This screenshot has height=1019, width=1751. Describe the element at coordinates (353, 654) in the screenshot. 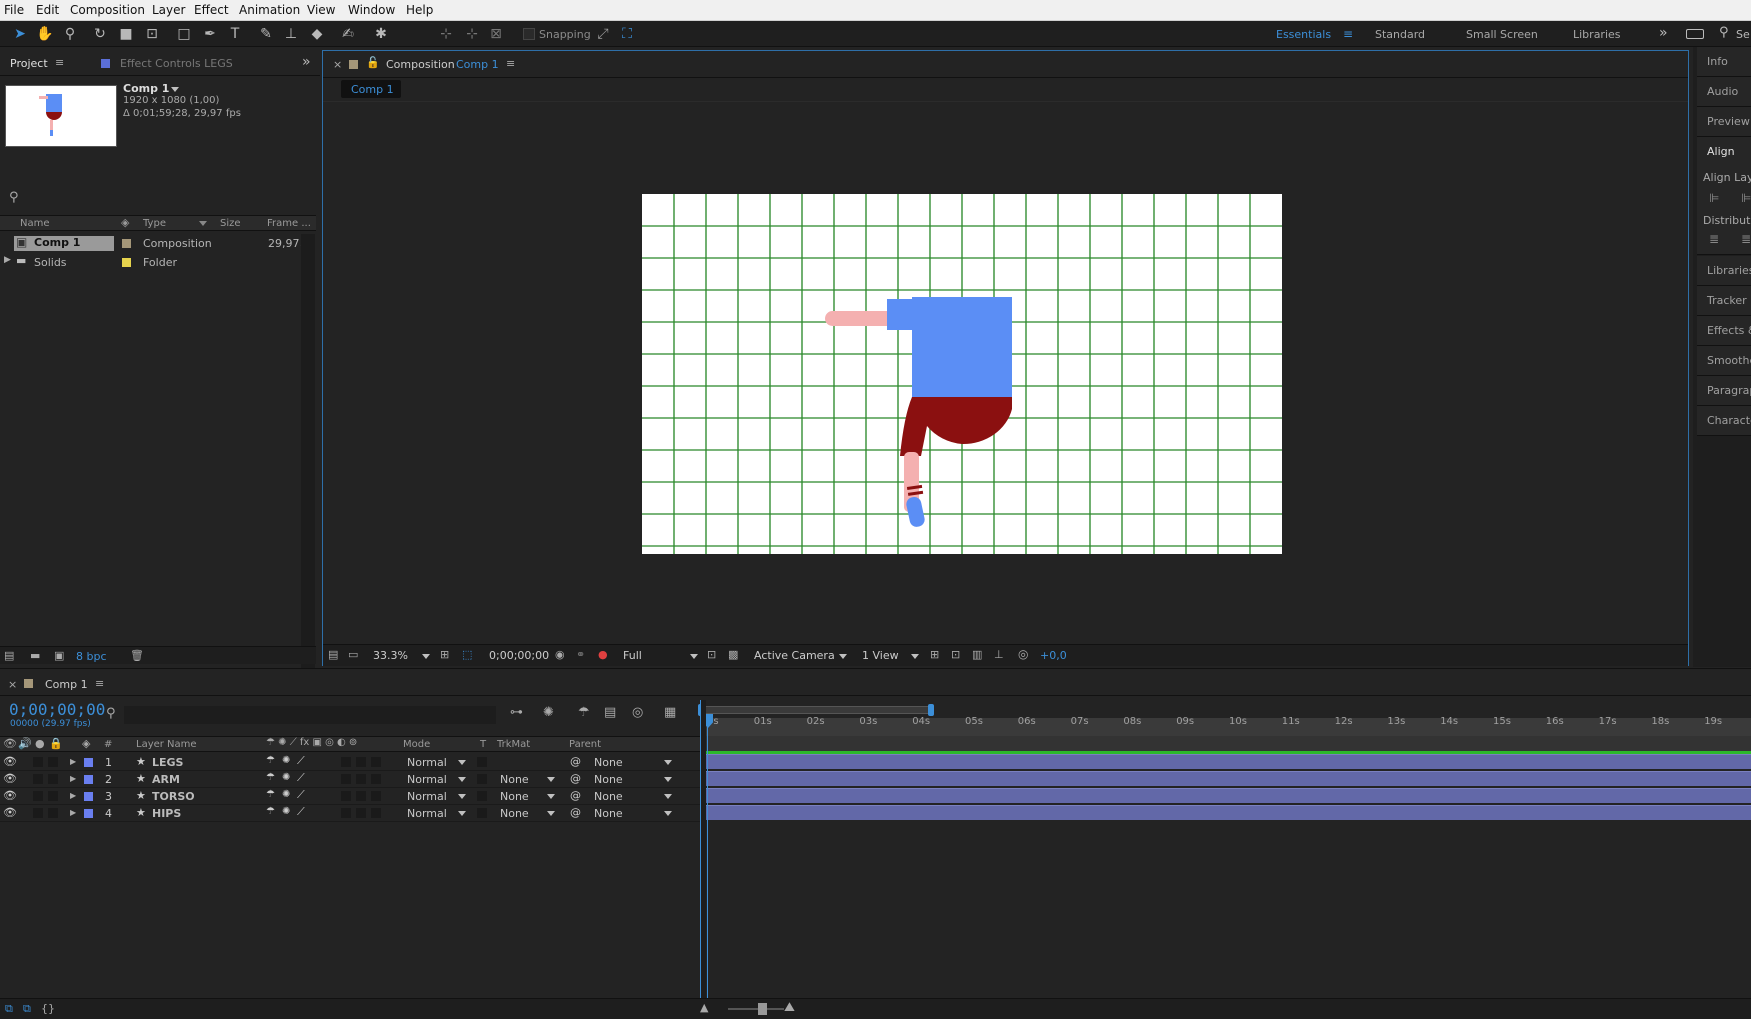

I see `monitor-icon: ▭` at that location.